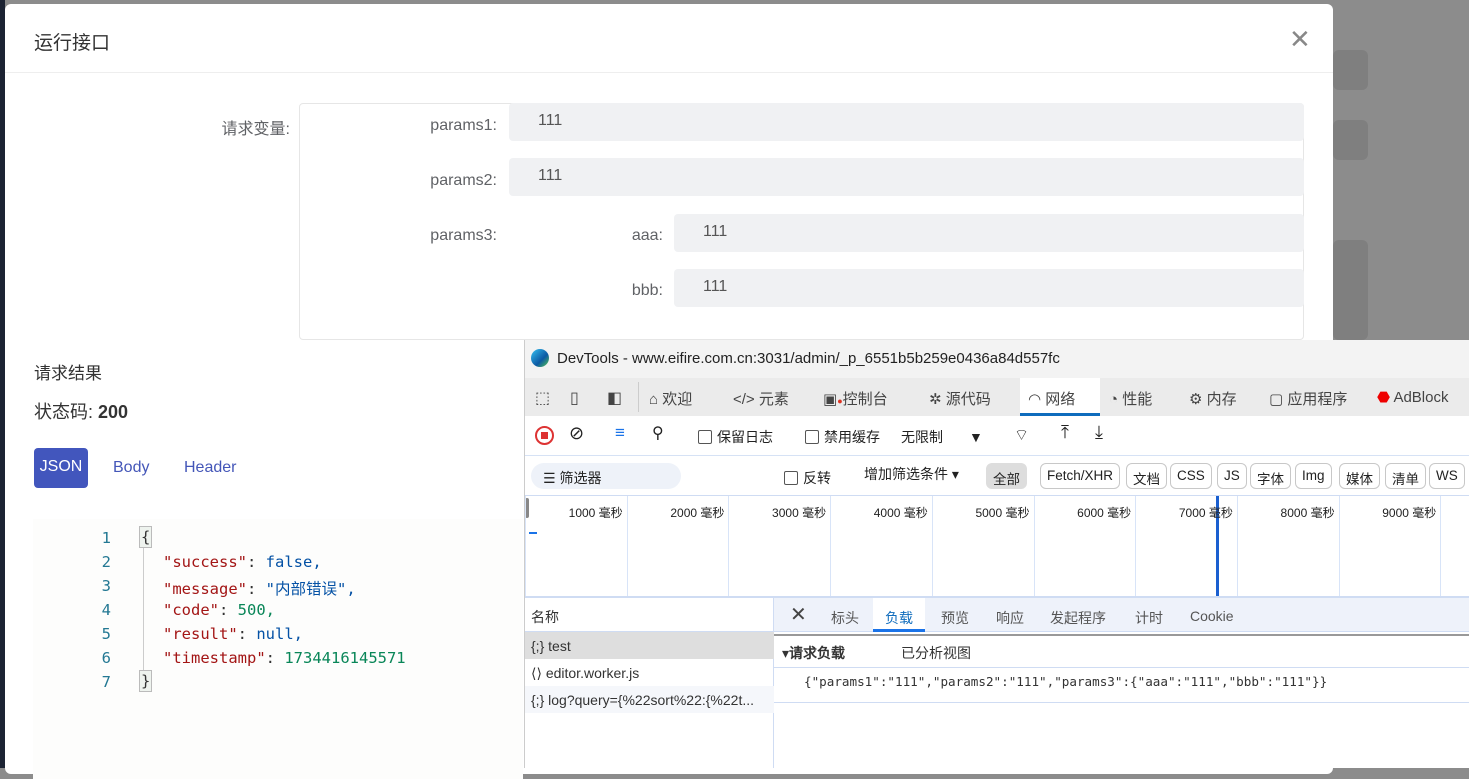  What do you see at coordinates (542, 397) in the screenshot?
I see `inspect-icon: ⬚` at bounding box center [542, 397].